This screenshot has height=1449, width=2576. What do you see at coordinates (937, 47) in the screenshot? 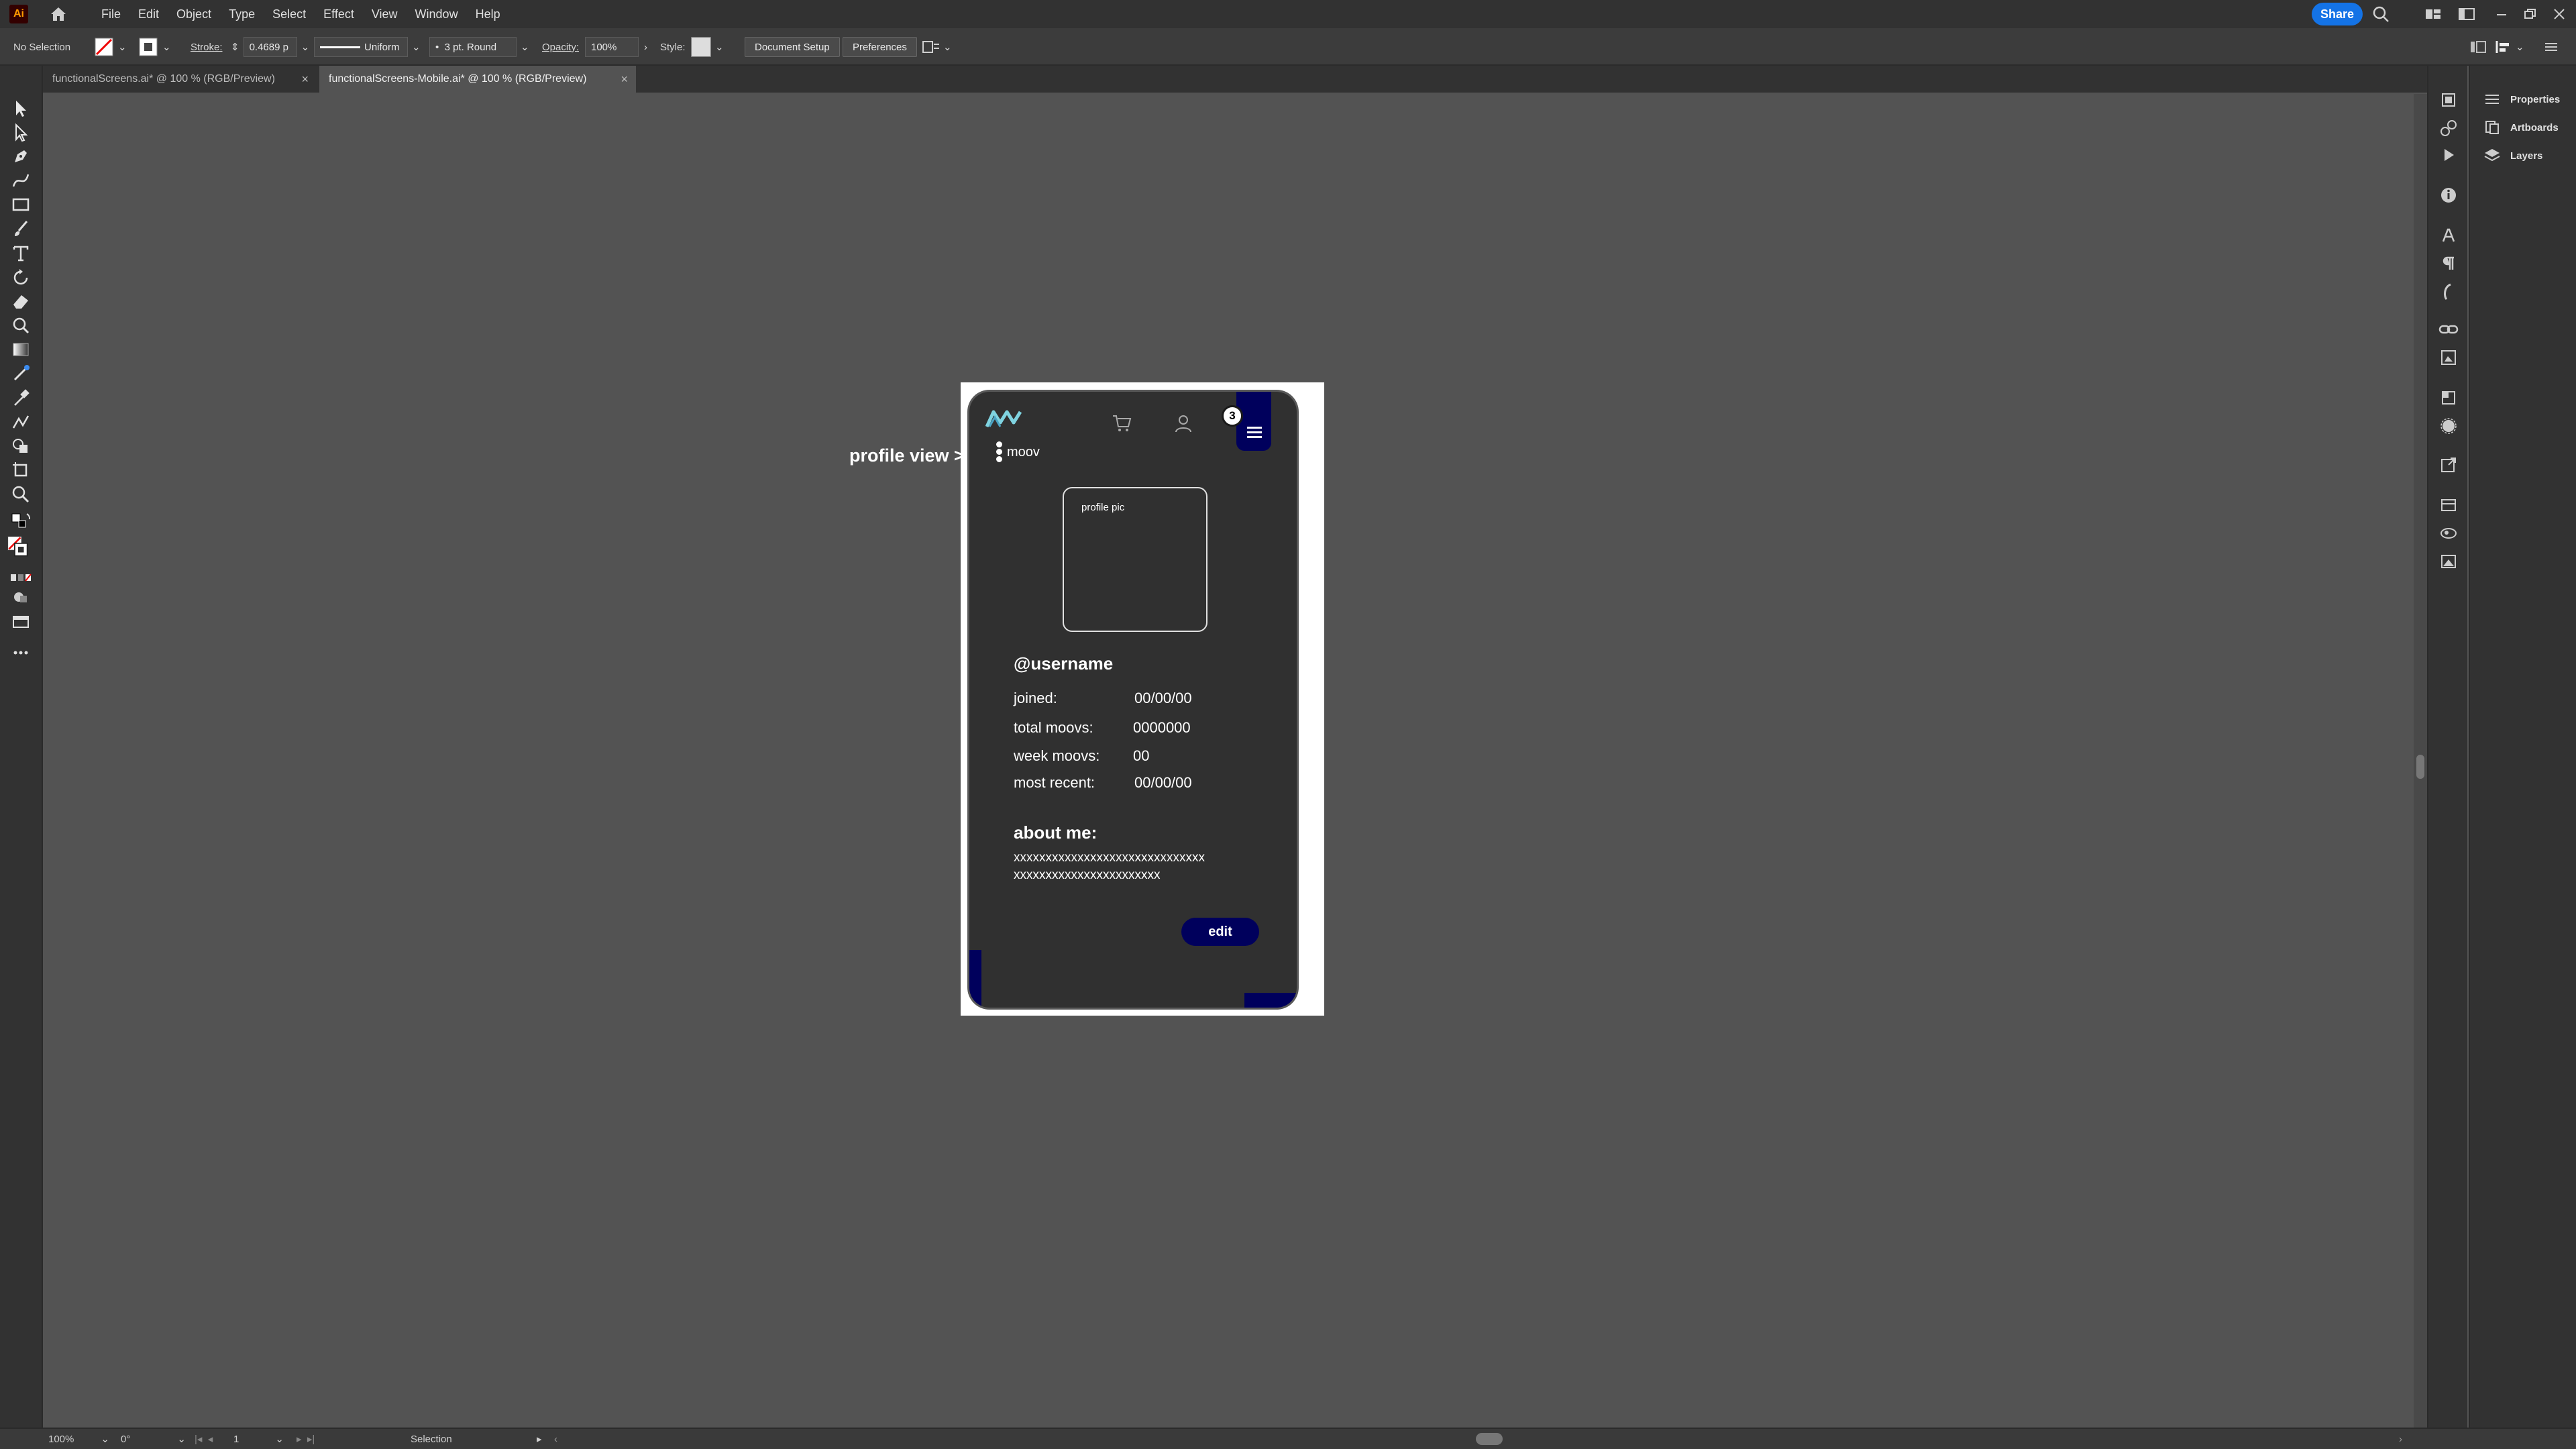
I see `arrange-menu-icon: ⌄` at bounding box center [937, 47].